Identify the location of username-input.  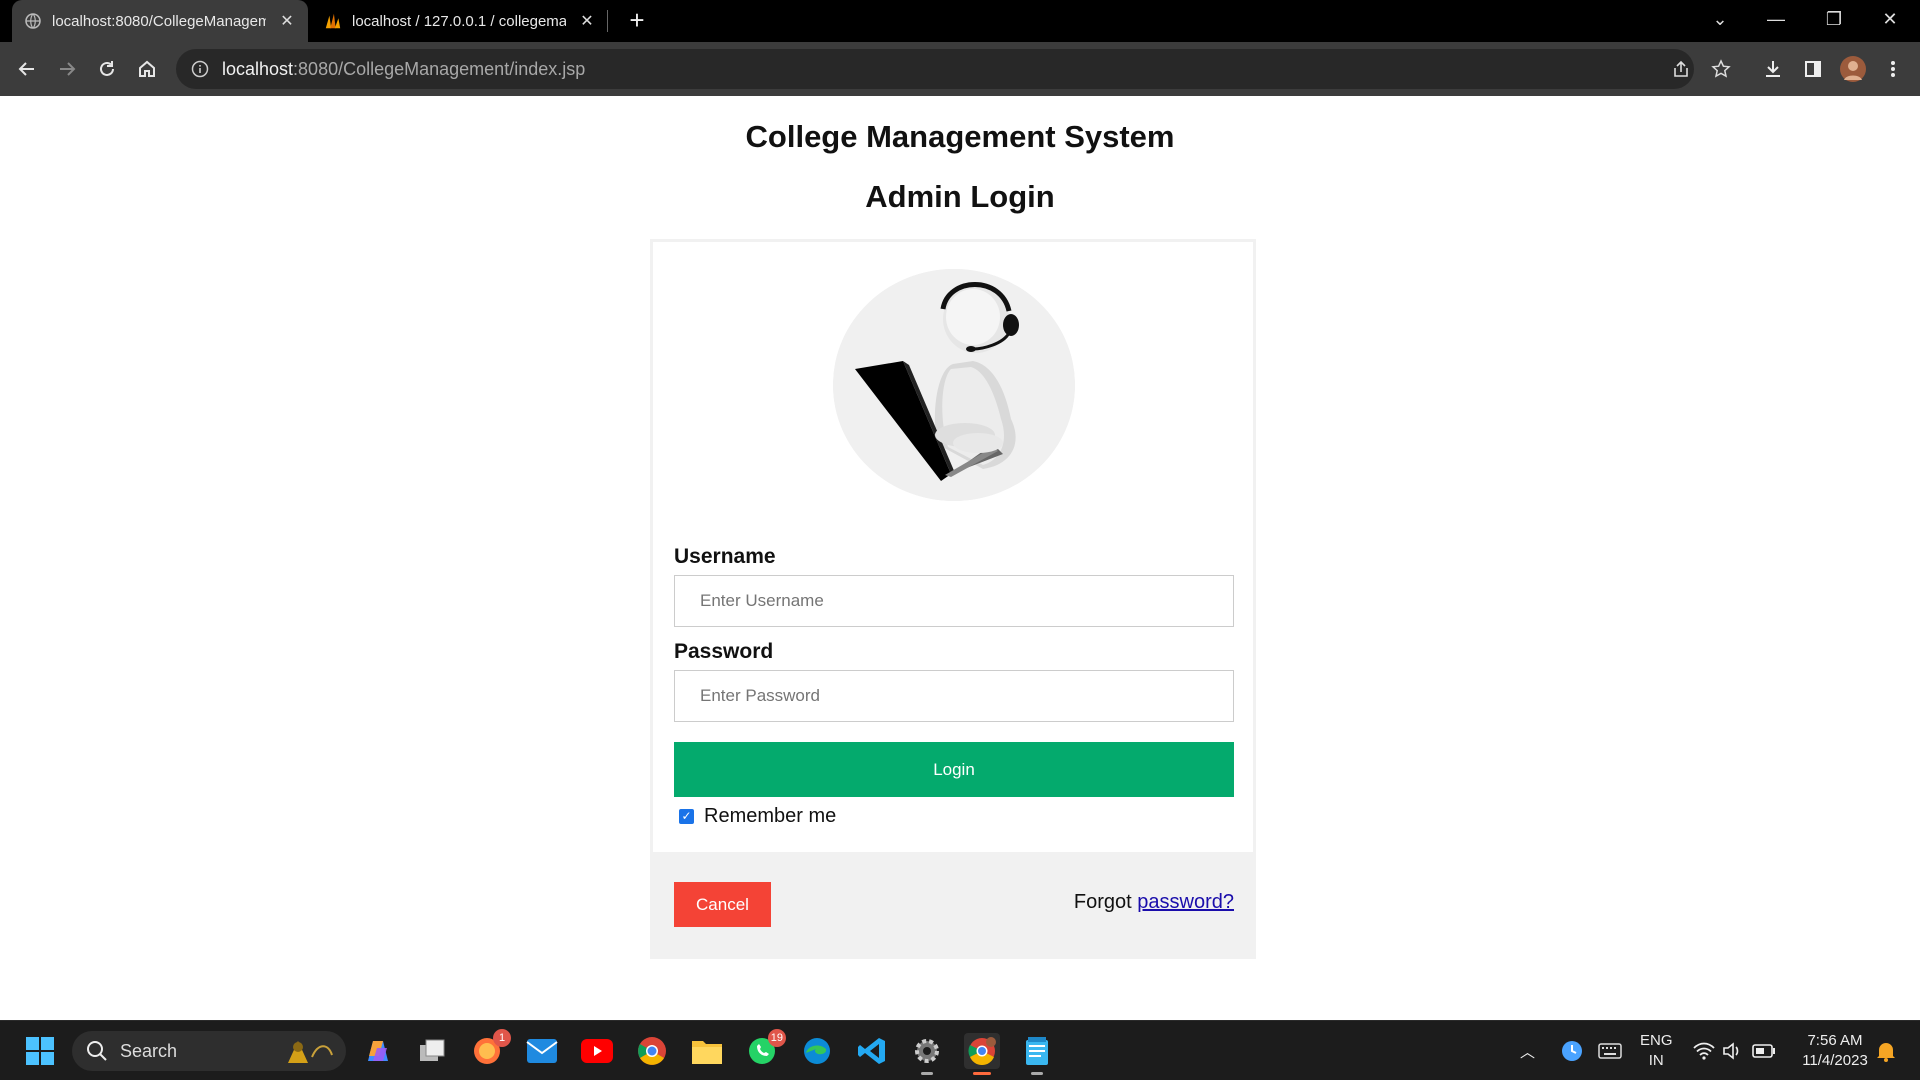
(954, 601).